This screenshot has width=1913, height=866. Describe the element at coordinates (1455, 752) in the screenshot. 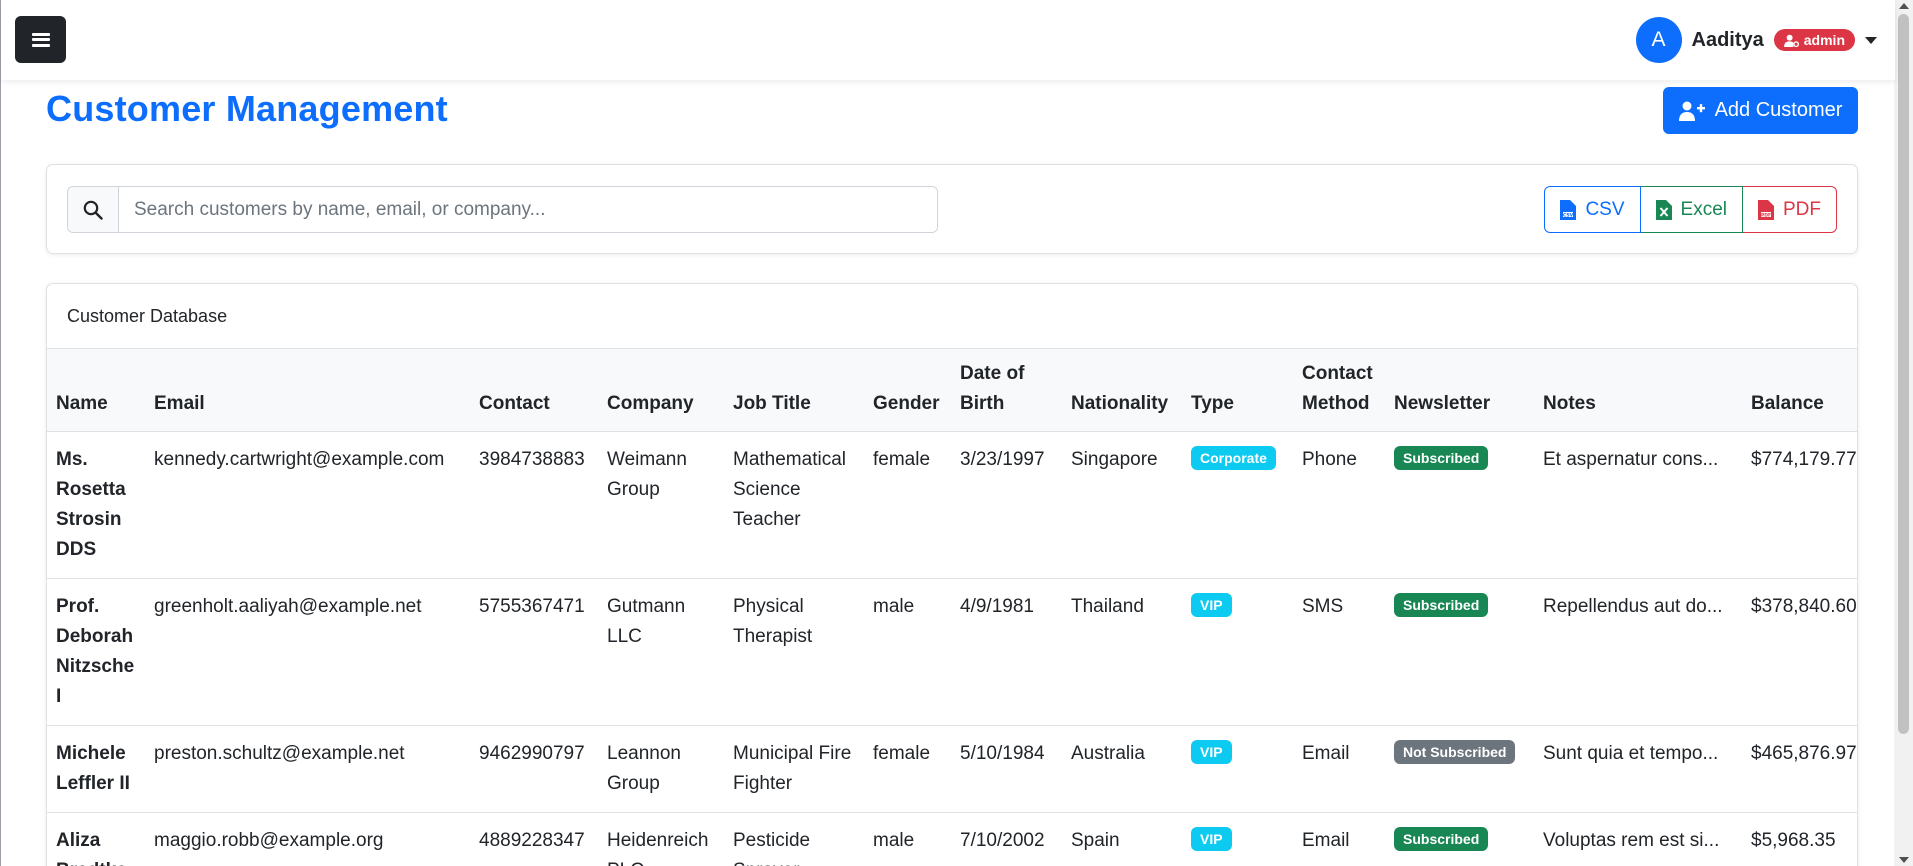

I see `newsletter-badge: Not Subscribed` at that location.